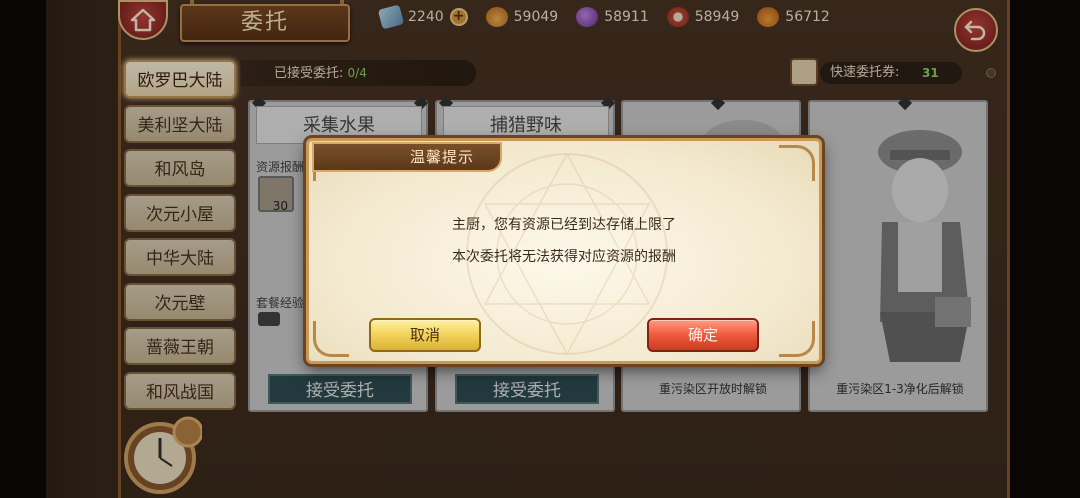  What do you see at coordinates (564, 257) in the screenshot?
I see `dialog-message-line2: 本次委托将无法获得对应资源的报酬` at bounding box center [564, 257].